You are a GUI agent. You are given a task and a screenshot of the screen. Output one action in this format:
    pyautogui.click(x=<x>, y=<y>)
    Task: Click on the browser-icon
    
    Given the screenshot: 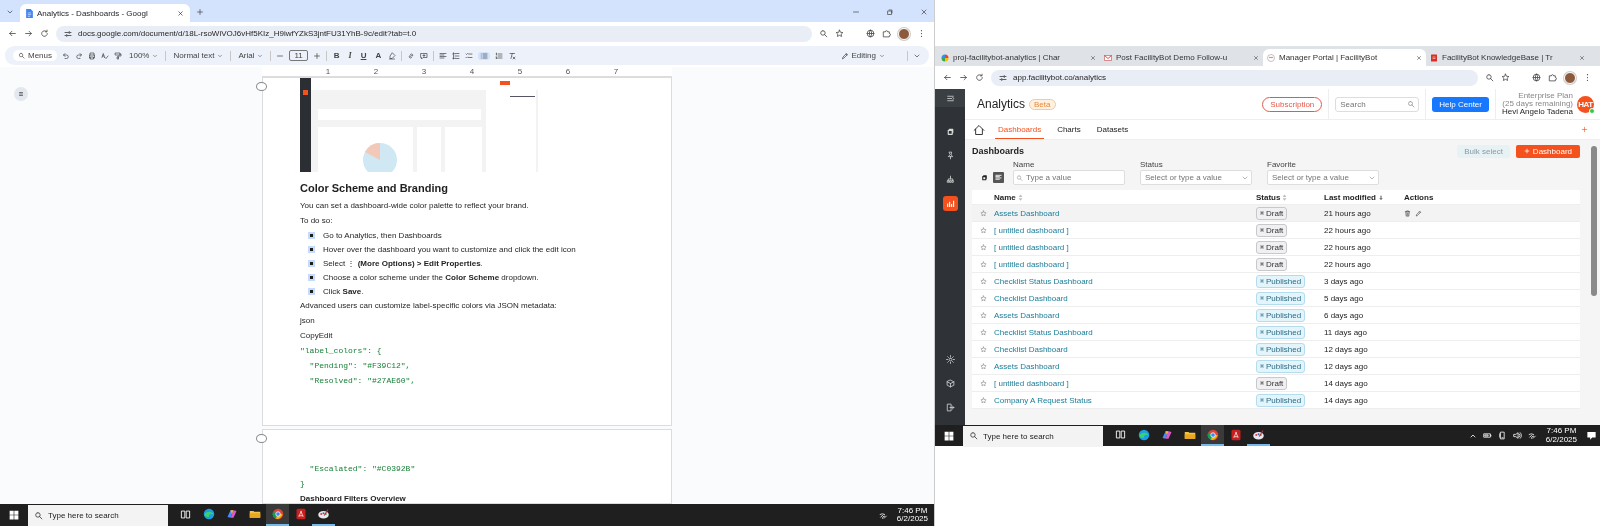 What is the action you would take?
    pyautogui.click(x=1212, y=434)
    